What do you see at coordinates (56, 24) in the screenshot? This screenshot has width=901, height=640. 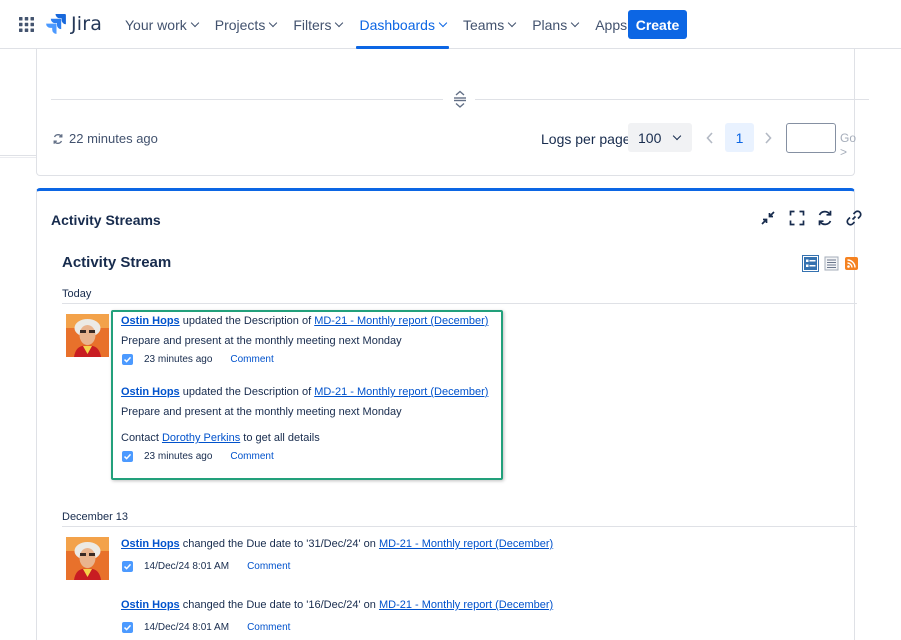 I see `jira-logo-icon` at bounding box center [56, 24].